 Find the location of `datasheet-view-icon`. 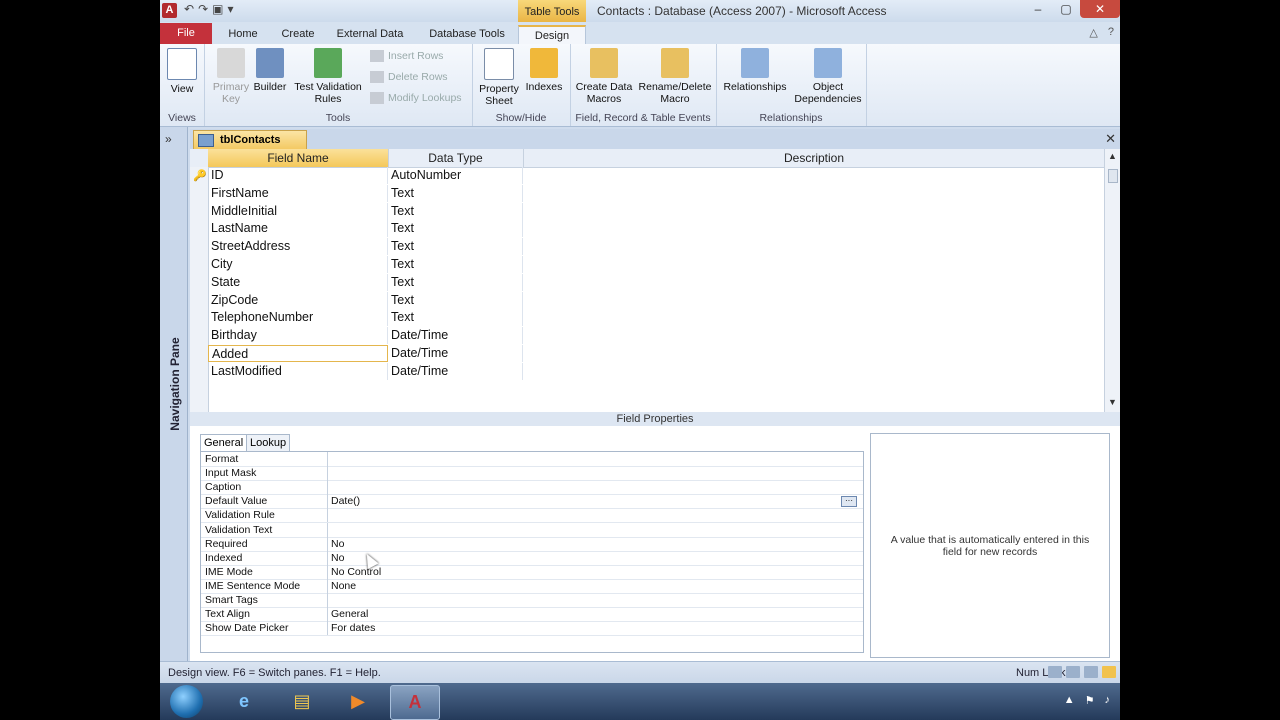

datasheet-view-icon is located at coordinates (1055, 672).